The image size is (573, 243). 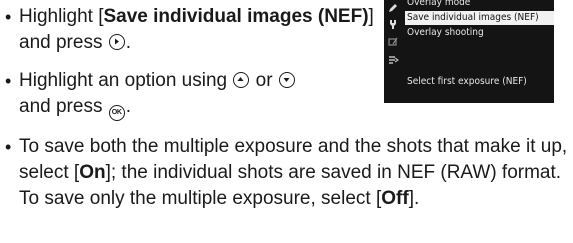 I want to click on my-menu-icon, so click(x=394, y=60).